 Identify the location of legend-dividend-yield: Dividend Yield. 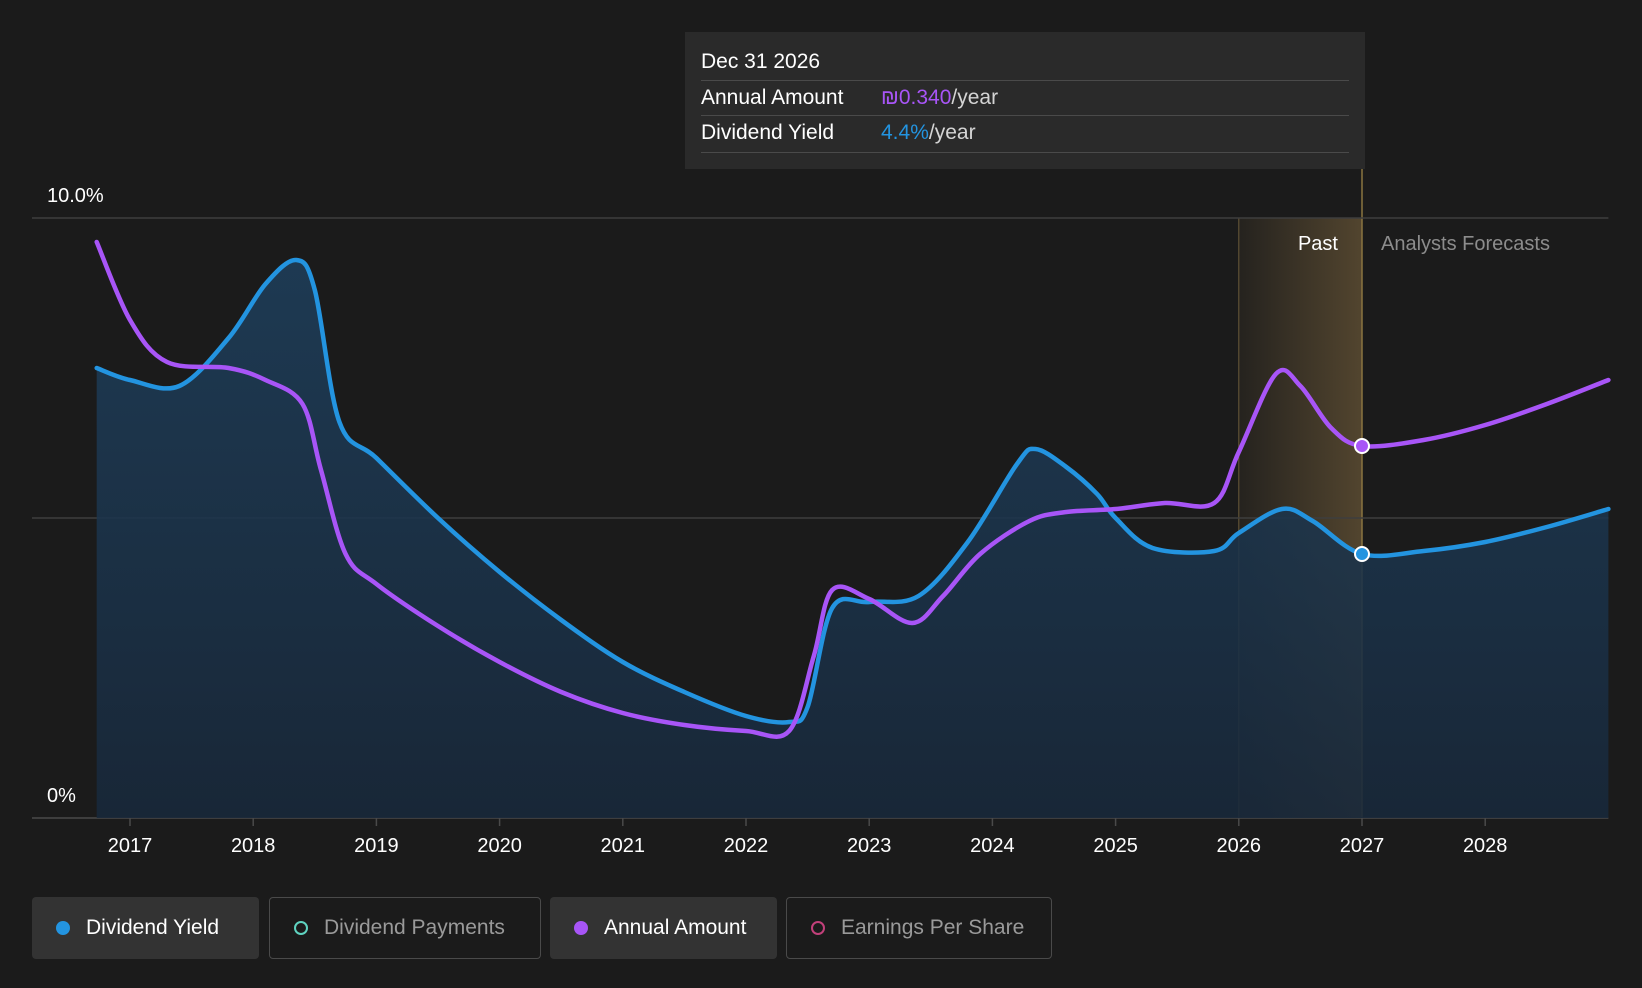
(145, 928).